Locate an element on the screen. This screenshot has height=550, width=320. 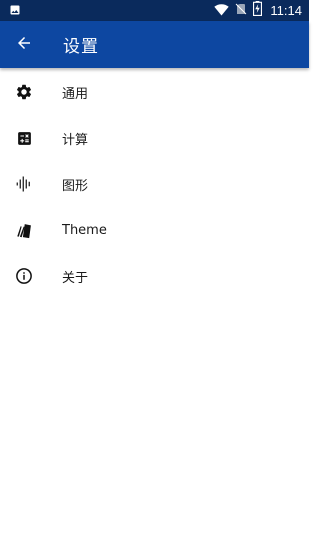
app-bar: 设置 is located at coordinates (154, 44).